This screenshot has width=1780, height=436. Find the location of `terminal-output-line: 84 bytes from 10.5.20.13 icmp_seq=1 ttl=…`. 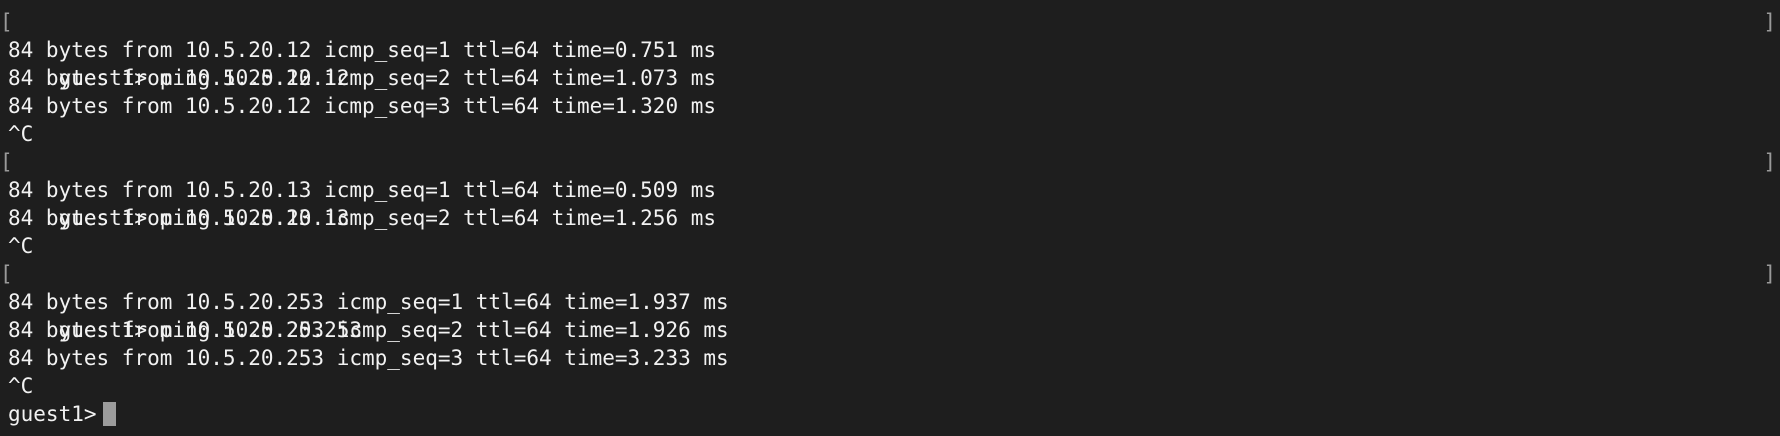

terminal-output-line: 84 bytes from 10.5.20.13 icmp_seq=1 ttl=… is located at coordinates (890, 190).